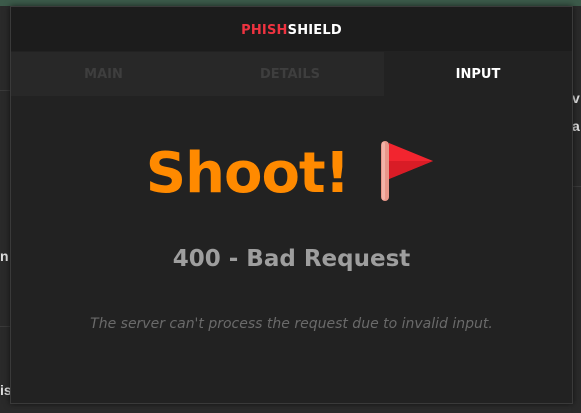 This screenshot has height=413, width=581. Describe the element at coordinates (478, 74) in the screenshot. I see `tab-input: INPUT` at that location.